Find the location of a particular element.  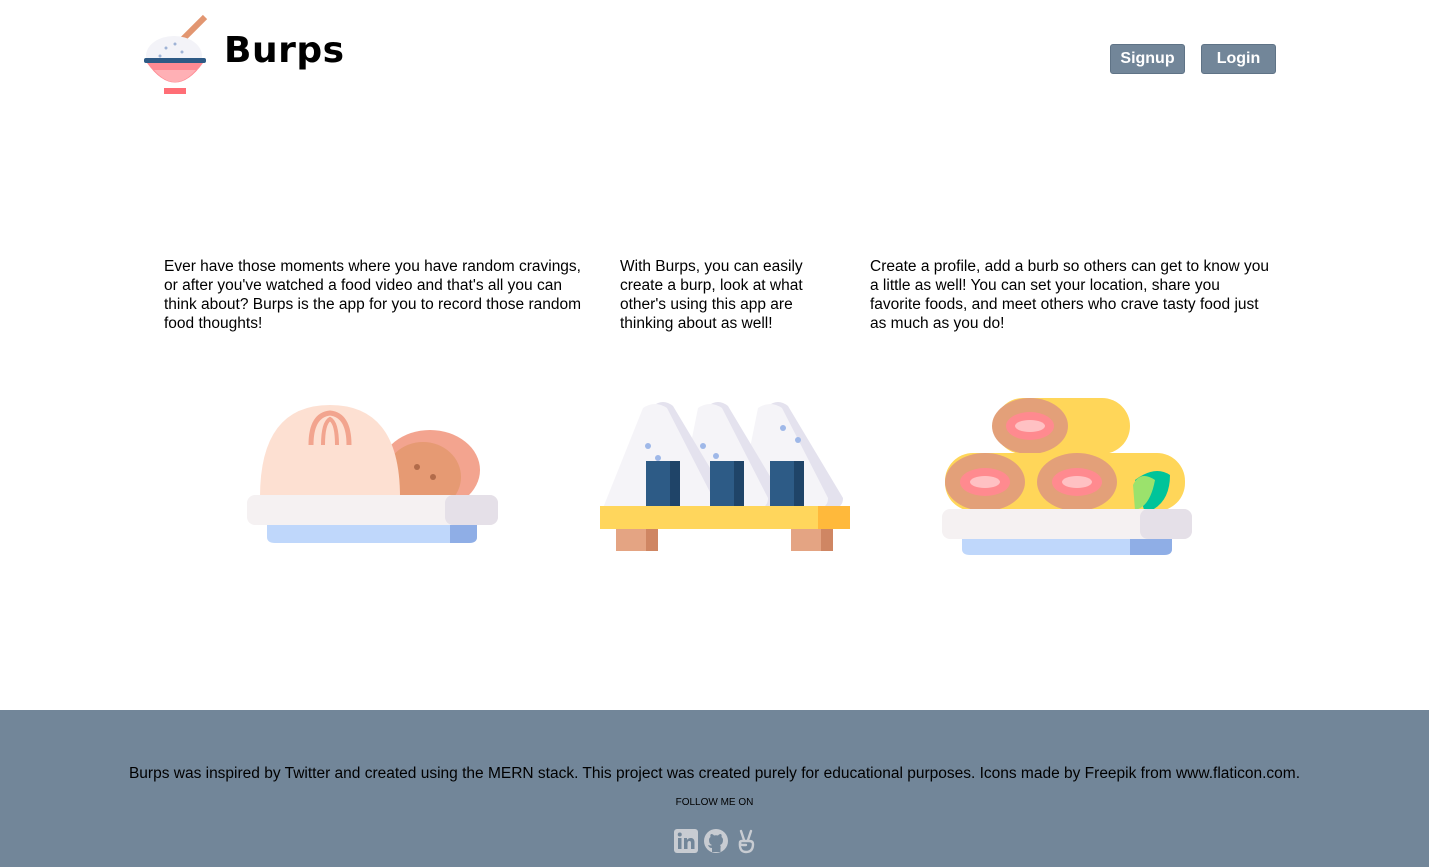

signup-button: Signup is located at coordinates (1147, 59).